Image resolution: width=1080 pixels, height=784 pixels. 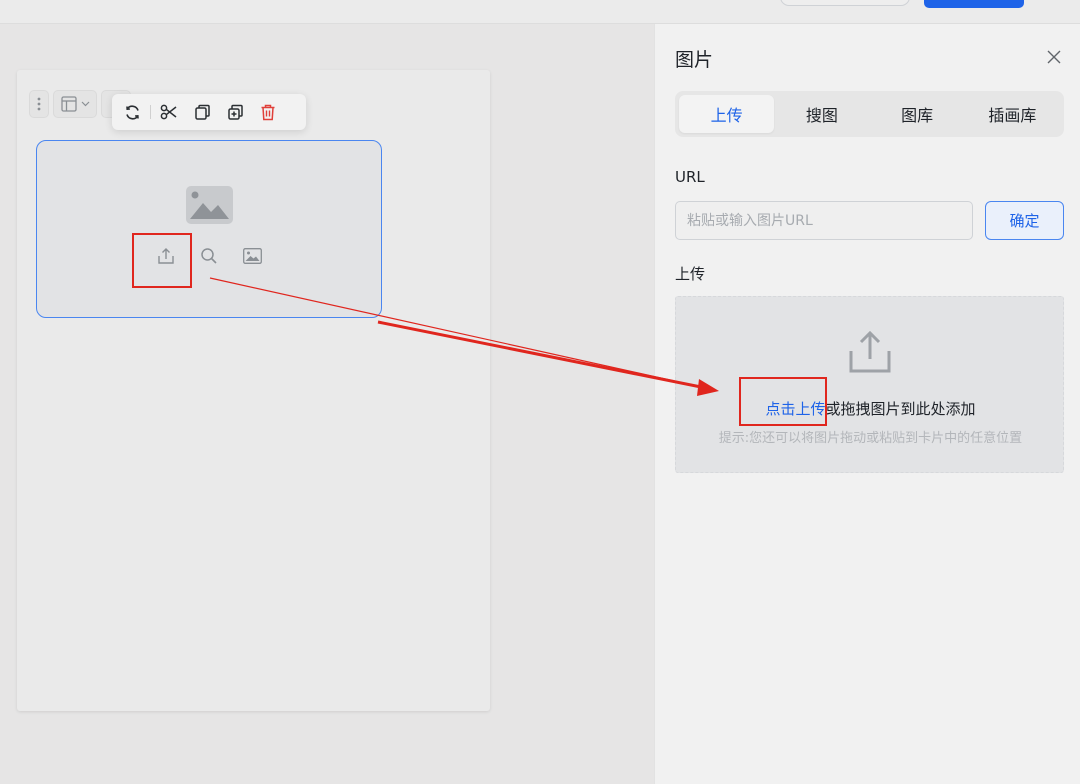 I want to click on upload-dropzone: 点击上传或拖拽图片到此处添加 提示:您还可以将图片拖动或粘贴到卡片中的任意位置, so click(x=869, y=384).